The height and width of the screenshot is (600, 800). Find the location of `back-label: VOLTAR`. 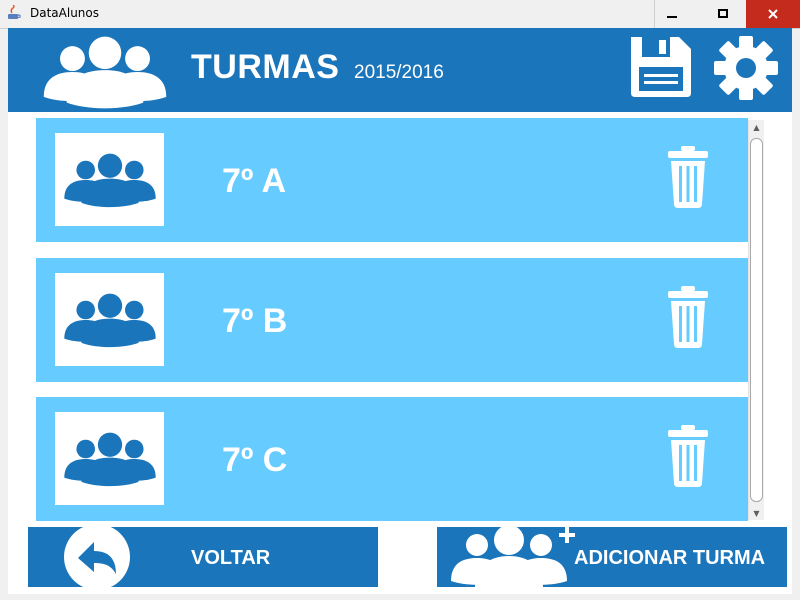

back-label: VOLTAR is located at coordinates (231, 558).